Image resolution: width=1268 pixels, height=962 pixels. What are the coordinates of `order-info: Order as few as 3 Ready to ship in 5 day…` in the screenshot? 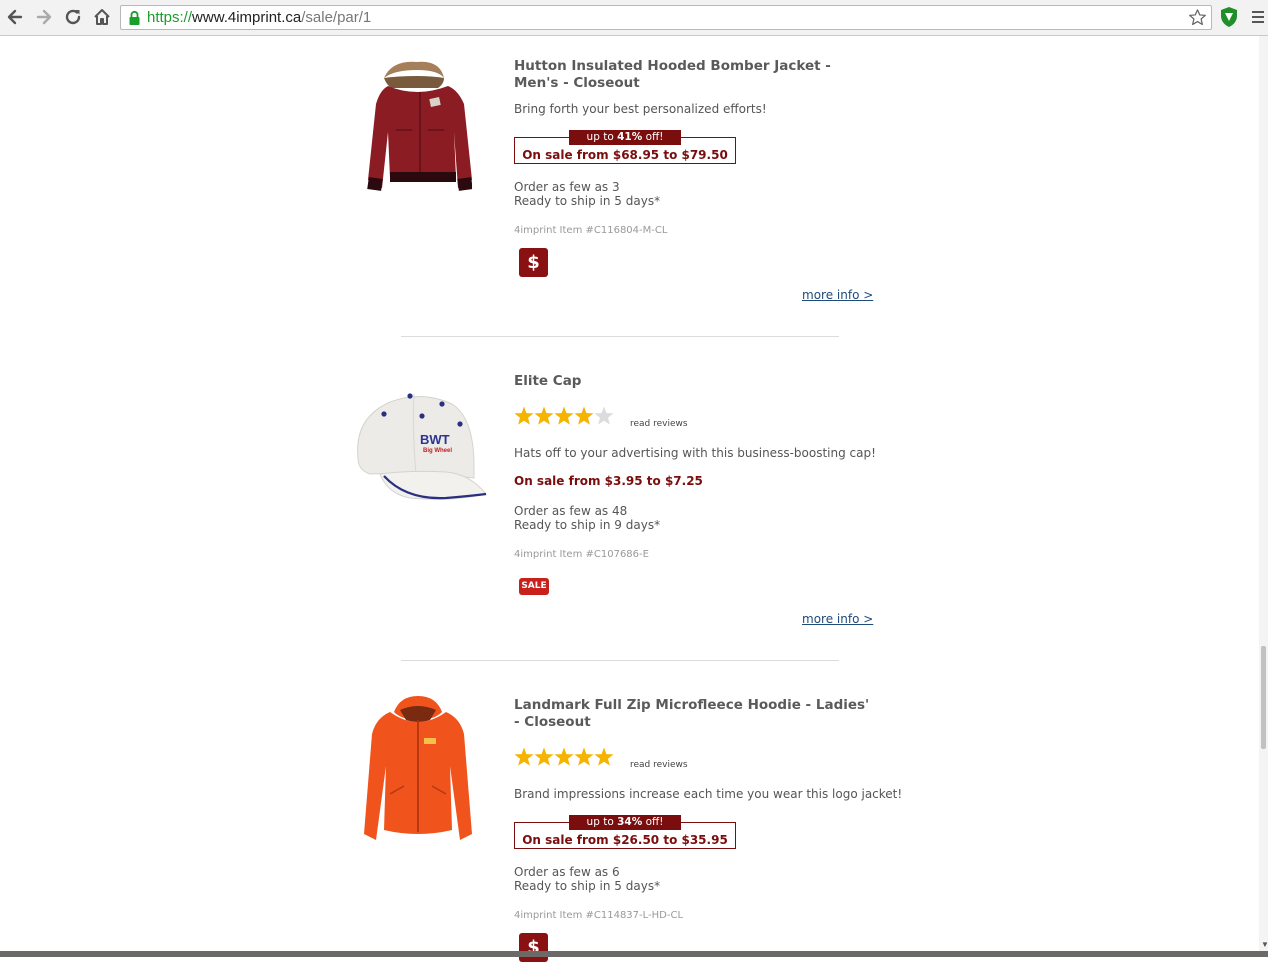 It's located at (587, 194).